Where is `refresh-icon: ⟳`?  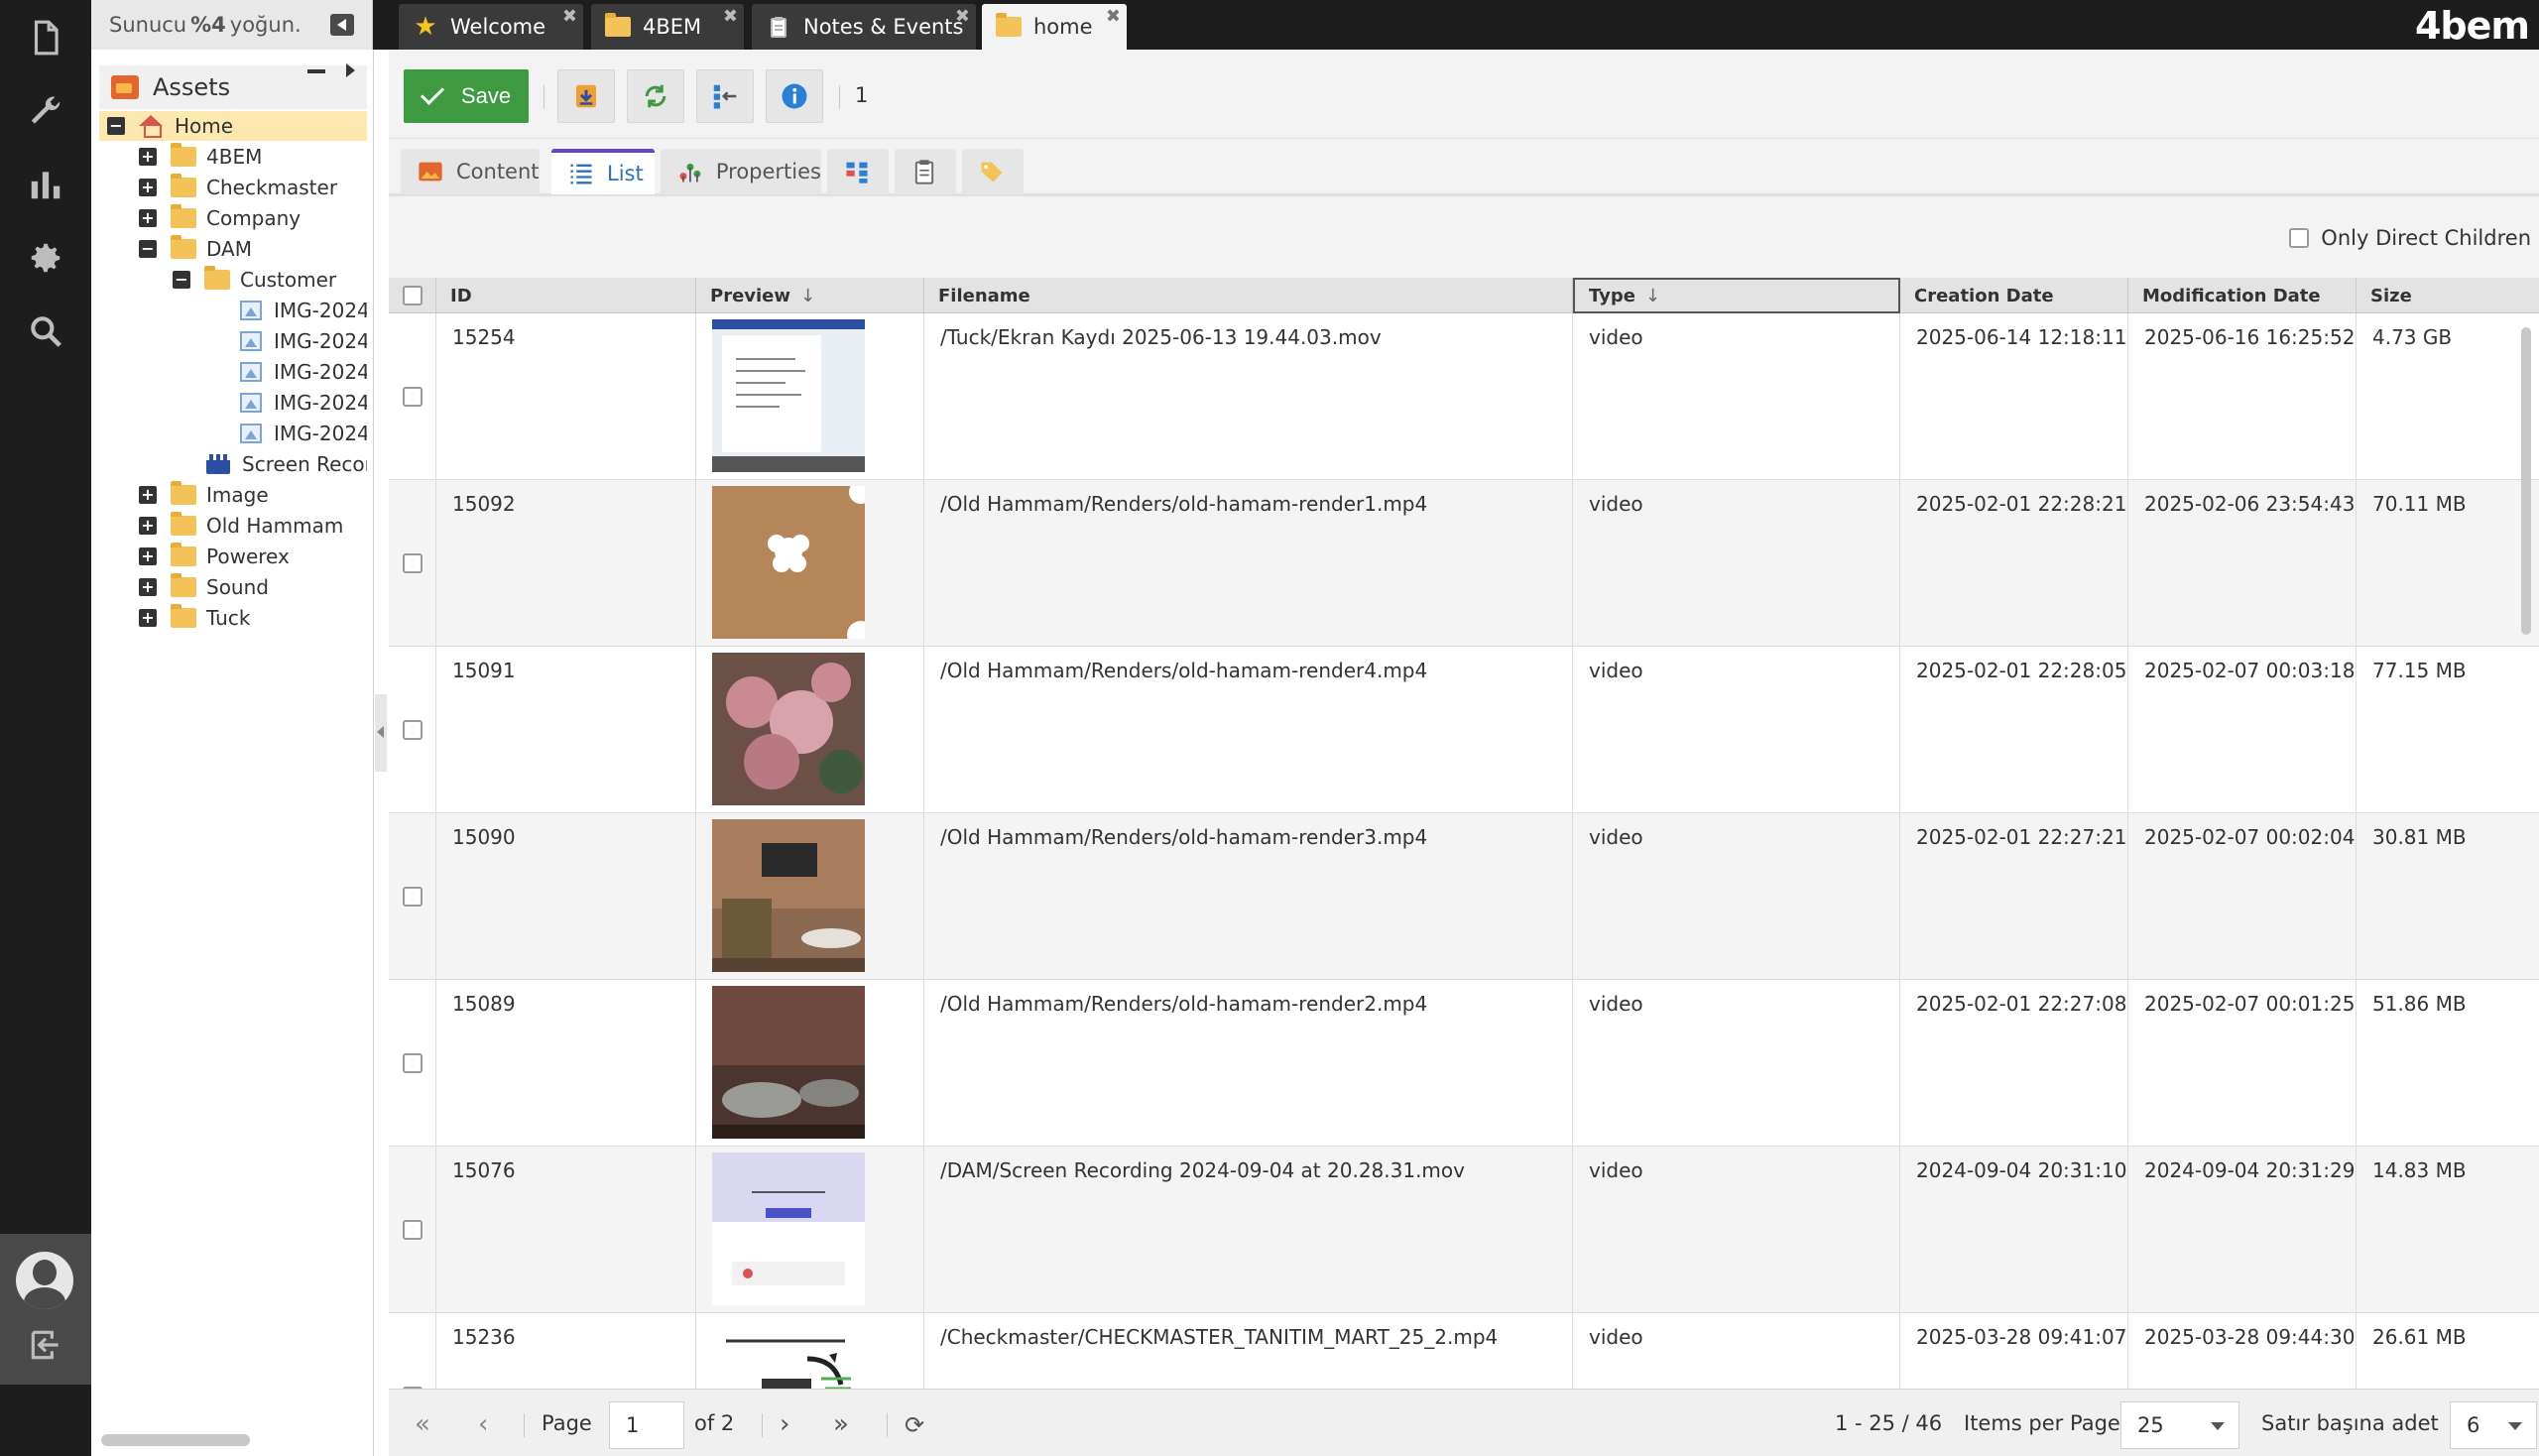
refresh-icon: ⟳ is located at coordinates (915, 1425).